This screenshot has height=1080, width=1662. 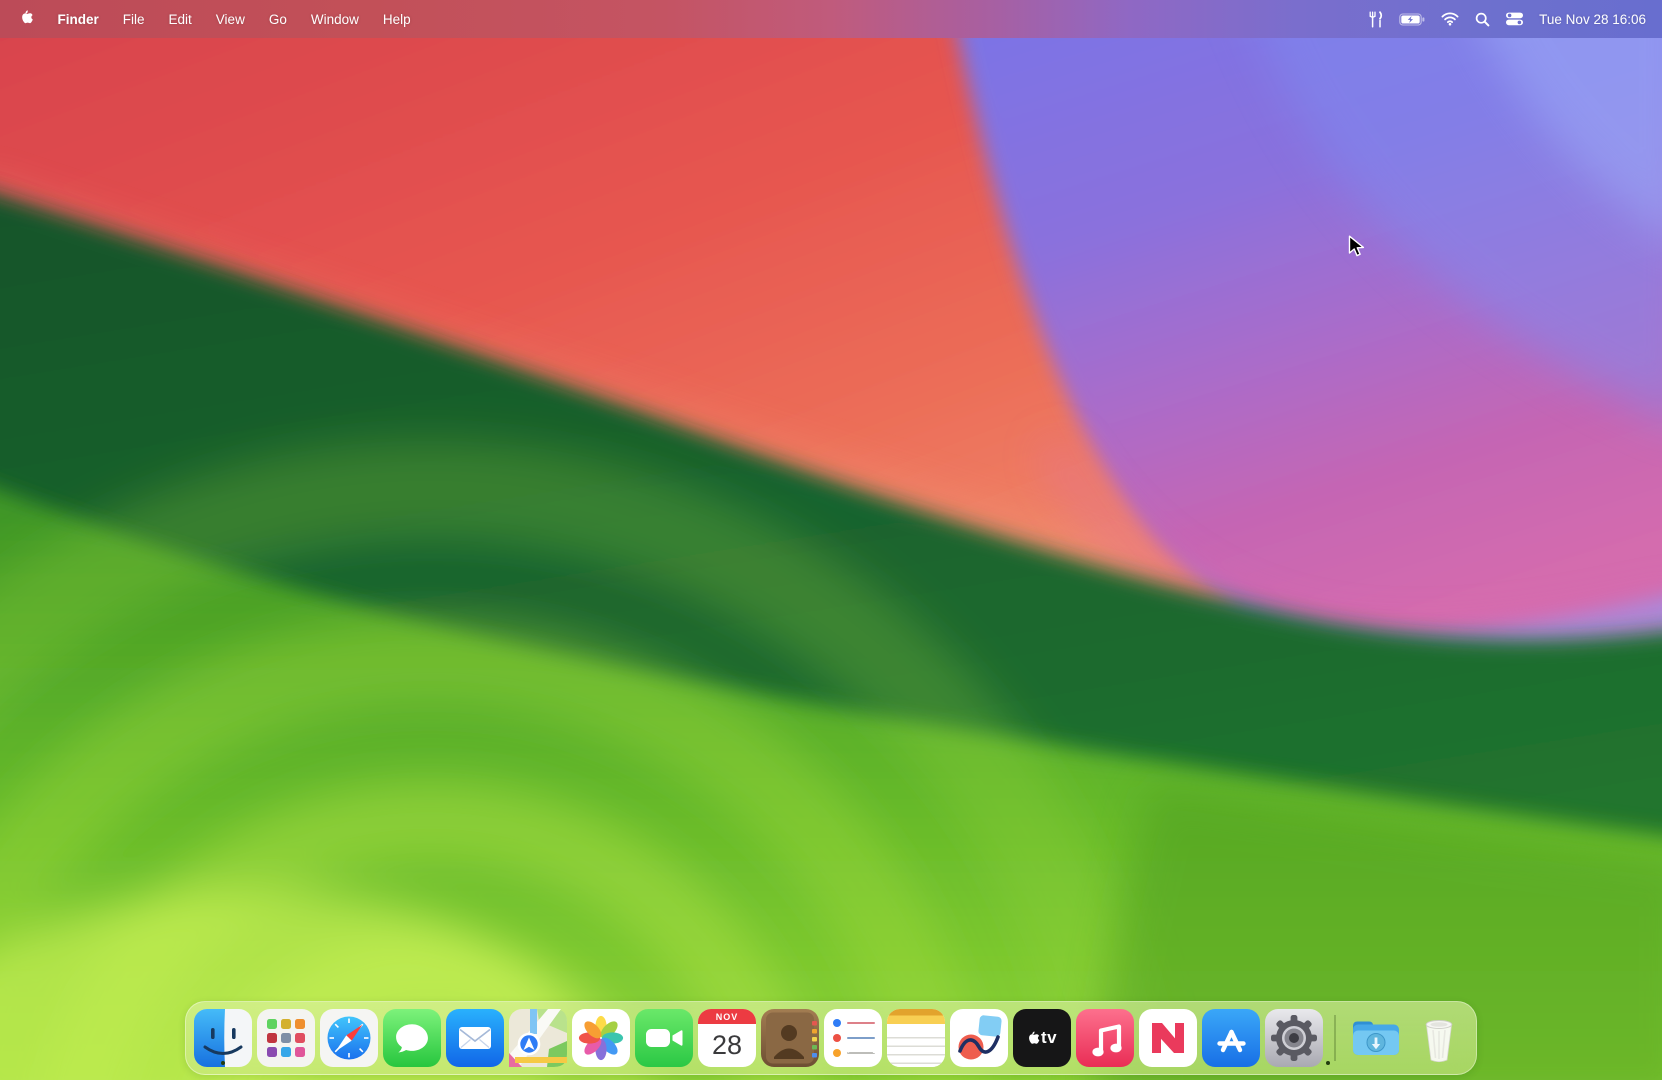 What do you see at coordinates (1049, 1037) in the screenshot?
I see `tv-label: tv` at bounding box center [1049, 1037].